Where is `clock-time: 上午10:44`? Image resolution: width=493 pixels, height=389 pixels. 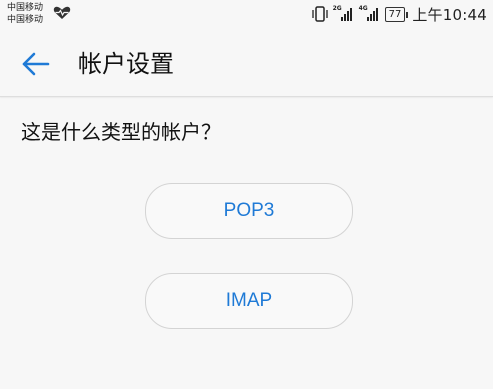 clock-time: 上午10:44 is located at coordinates (449, 14).